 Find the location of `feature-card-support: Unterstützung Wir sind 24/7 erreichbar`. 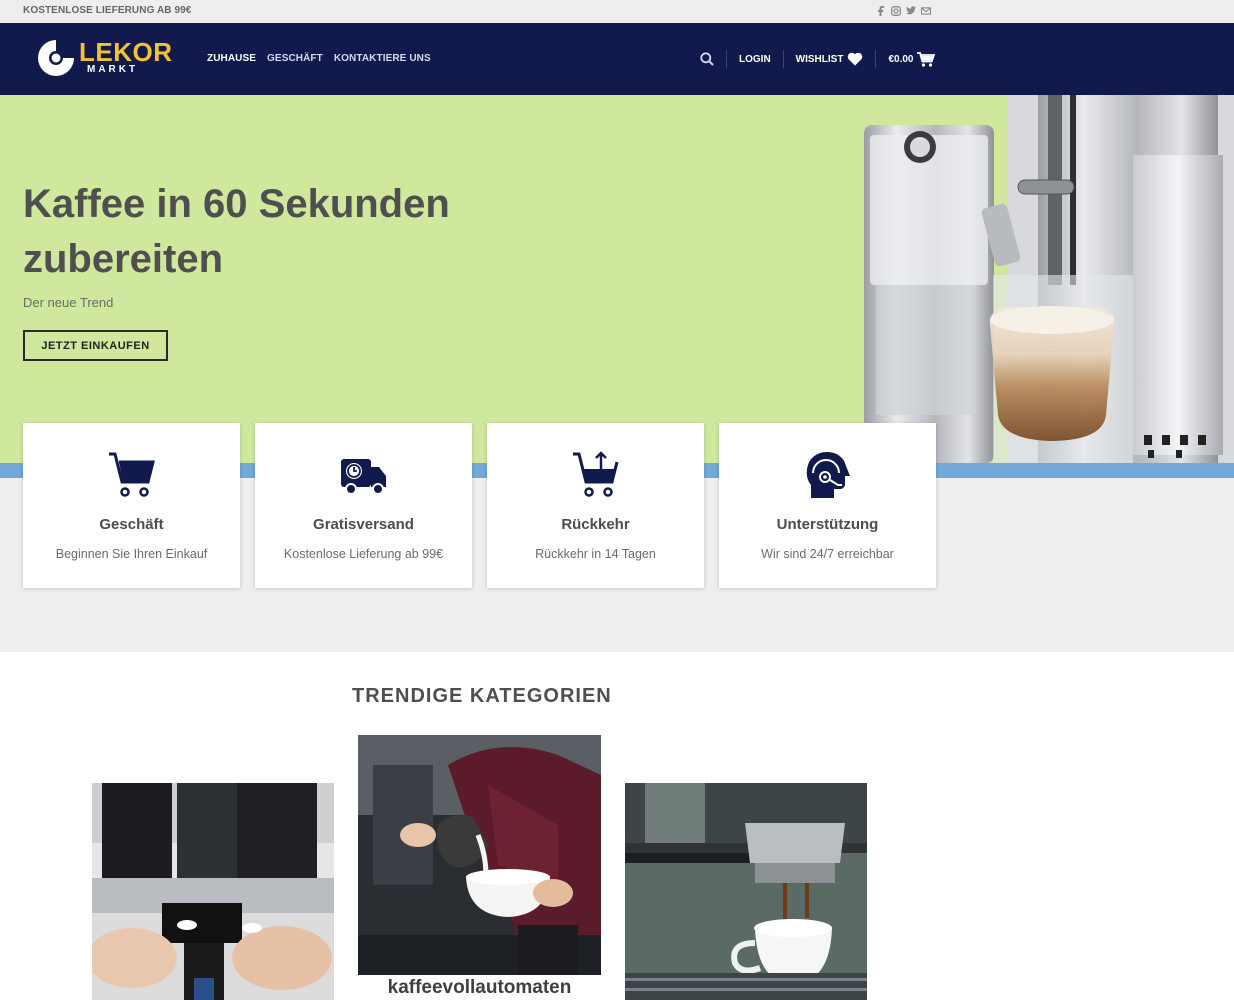

feature-card-support: Unterstützung Wir sind 24/7 erreichbar is located at coordinates (827, 505).